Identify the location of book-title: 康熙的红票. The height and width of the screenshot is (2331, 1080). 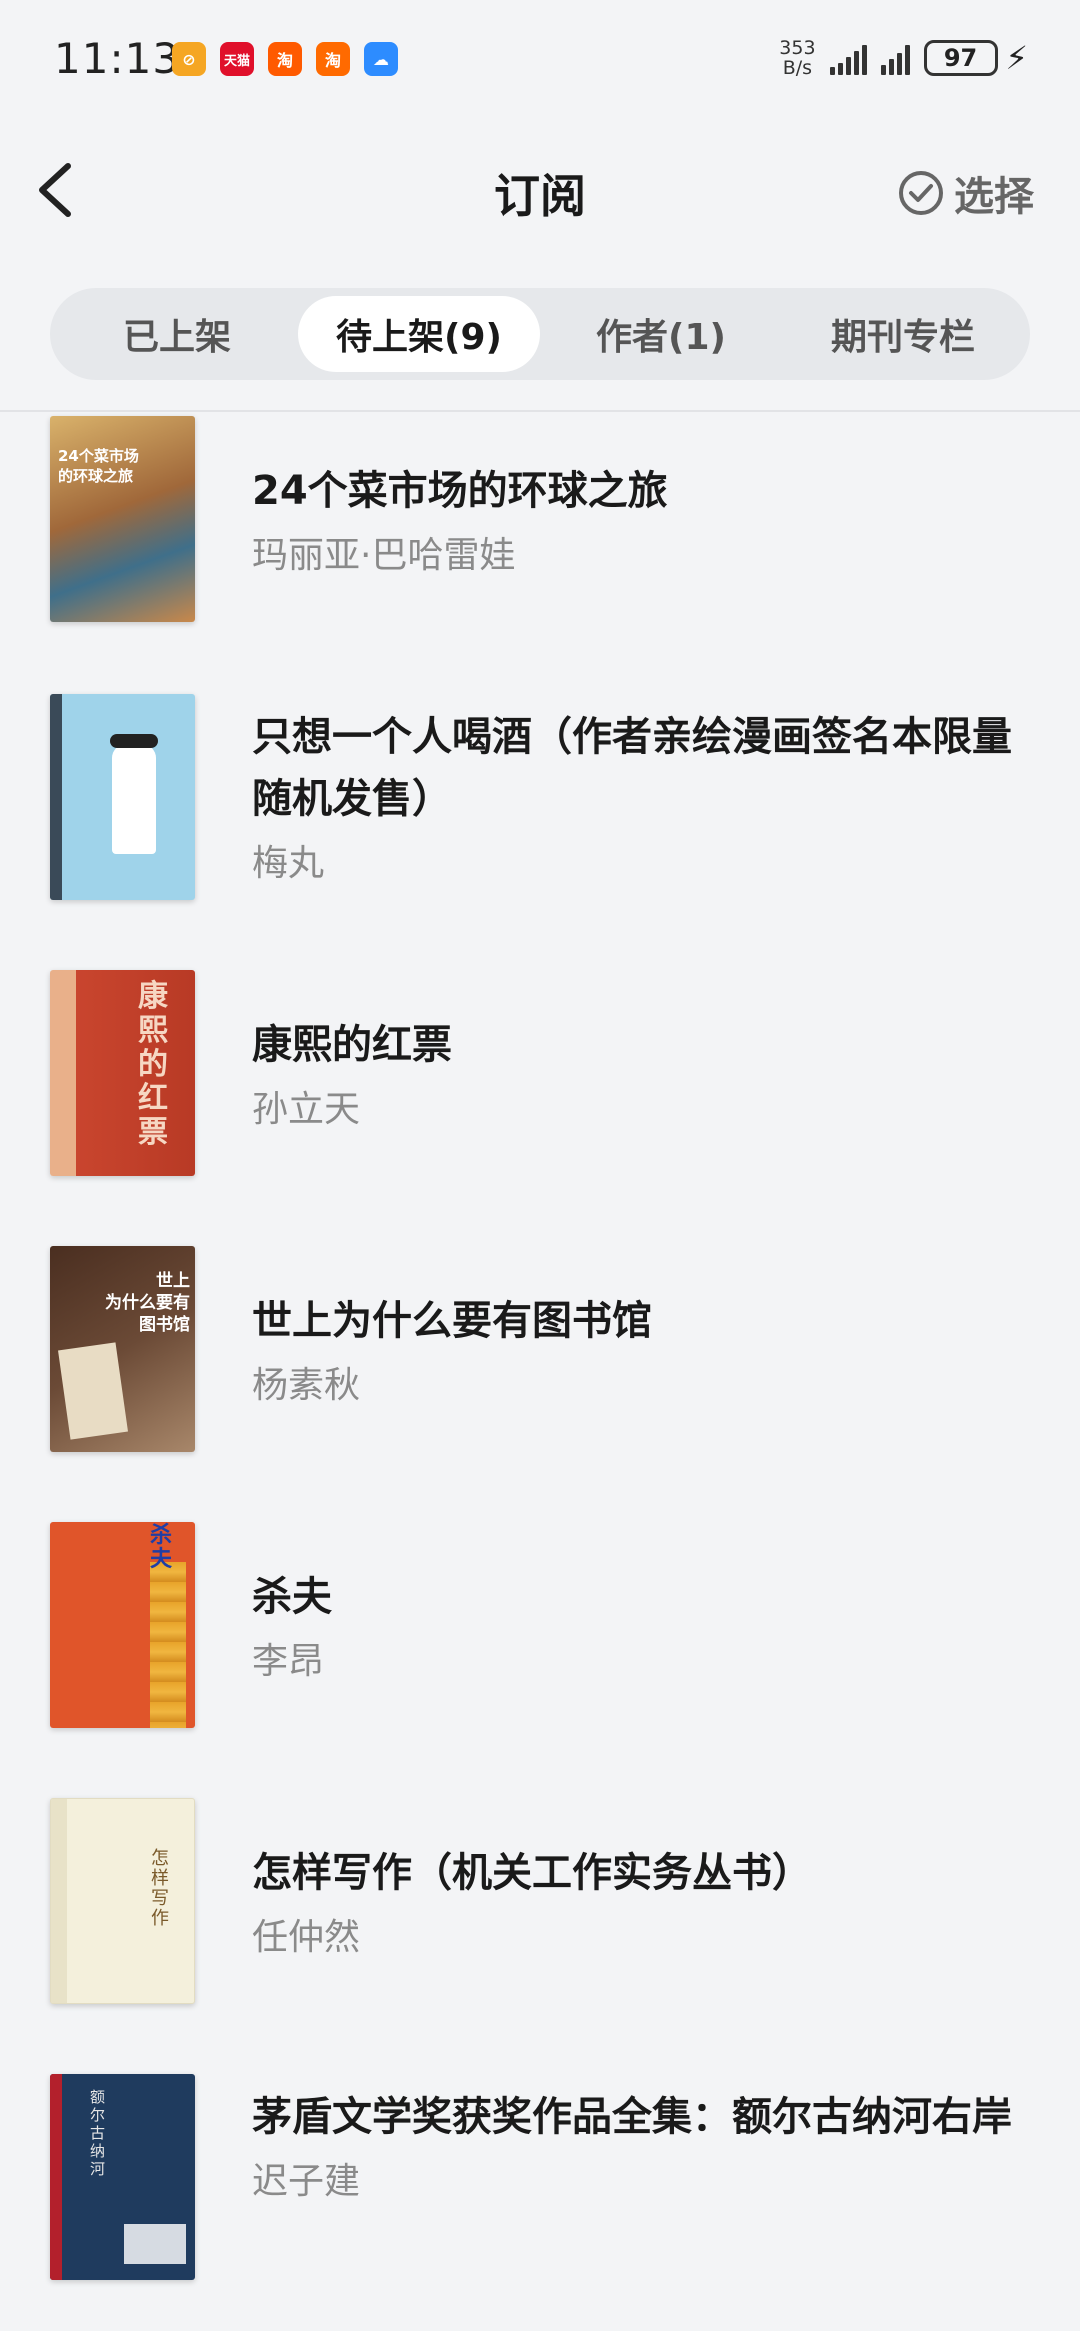
(352, 1045).